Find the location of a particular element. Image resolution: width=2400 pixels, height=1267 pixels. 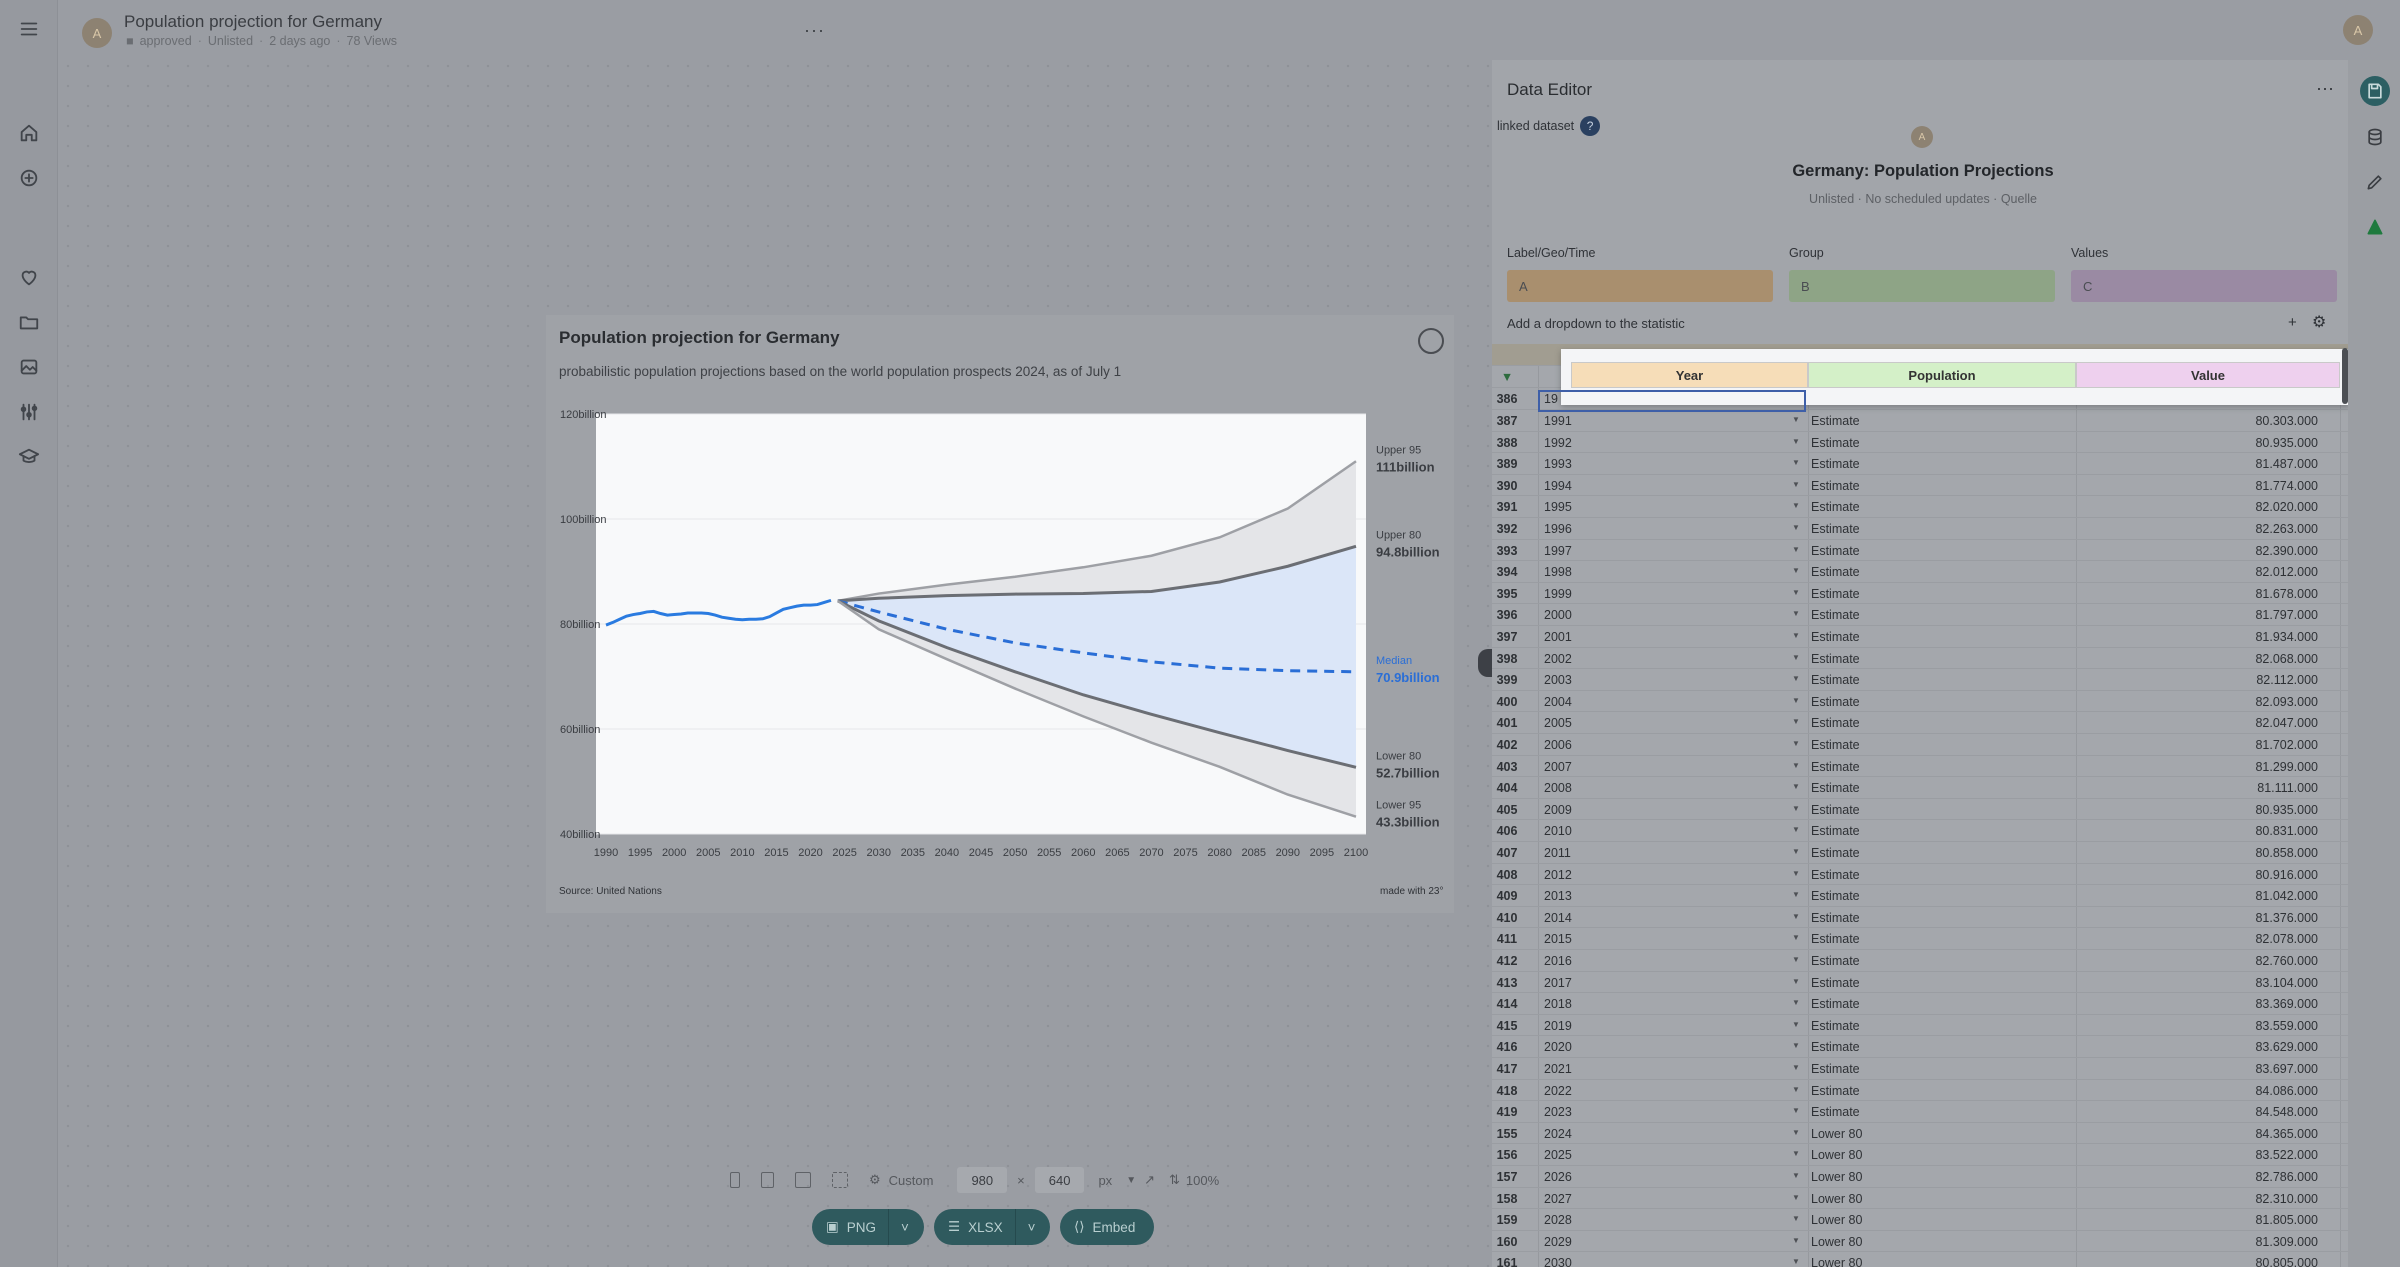

folder-icon is located at coordinates (29, 322).